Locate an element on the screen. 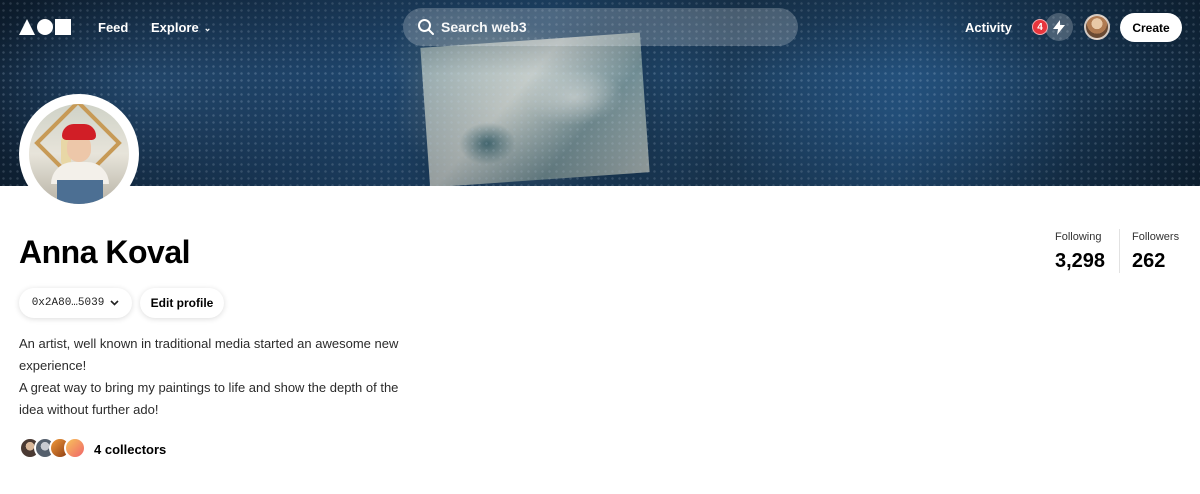 Image resolution: width=1200 pixels, height=494 pixels. following-stat: Following 3,298 is located at coordinates (1080, 252).